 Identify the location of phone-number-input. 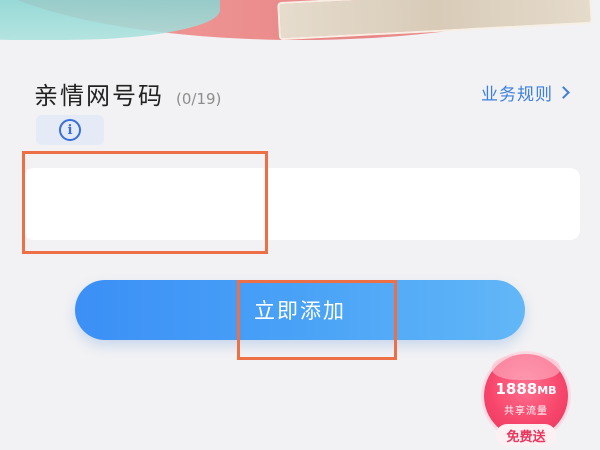
(302, 204).